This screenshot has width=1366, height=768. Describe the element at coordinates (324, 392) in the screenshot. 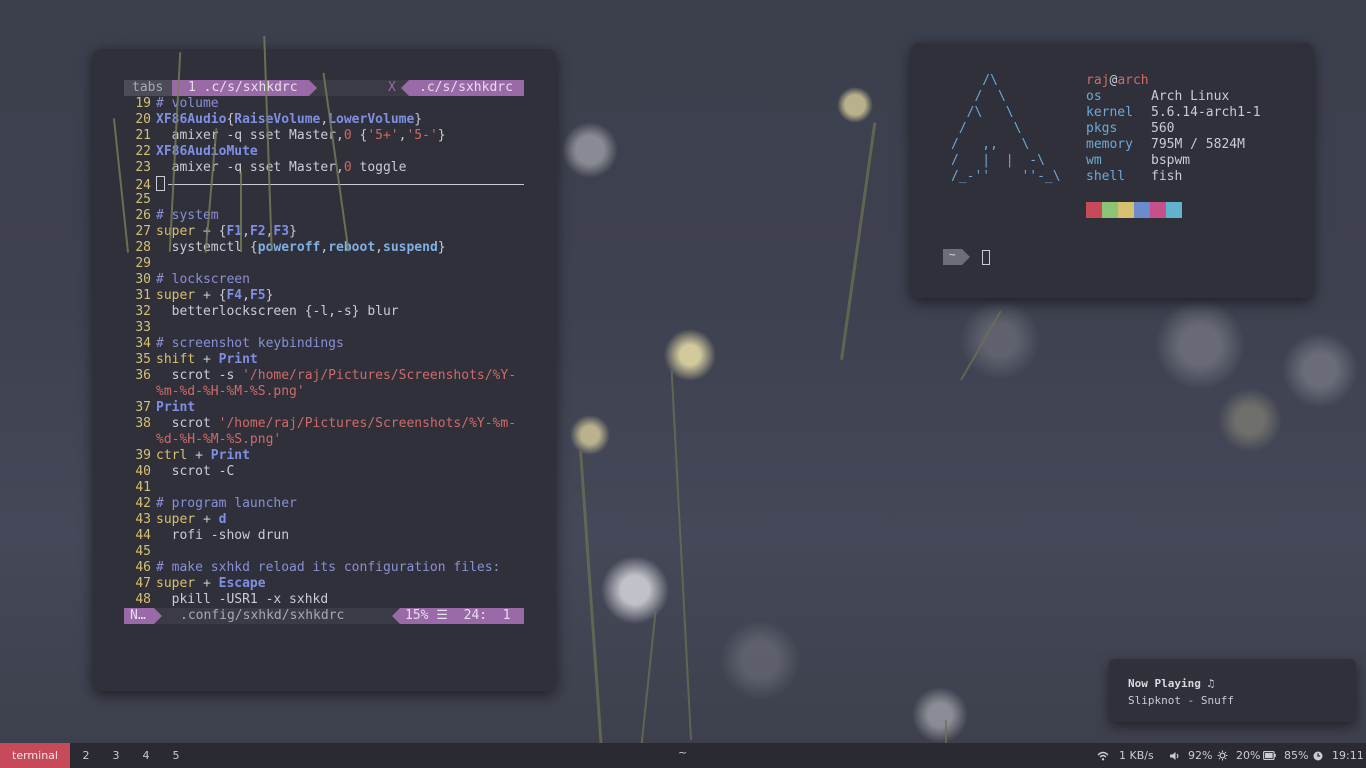

I see `code-line: %m-%d-%H-%M-%S.png'` at that location.